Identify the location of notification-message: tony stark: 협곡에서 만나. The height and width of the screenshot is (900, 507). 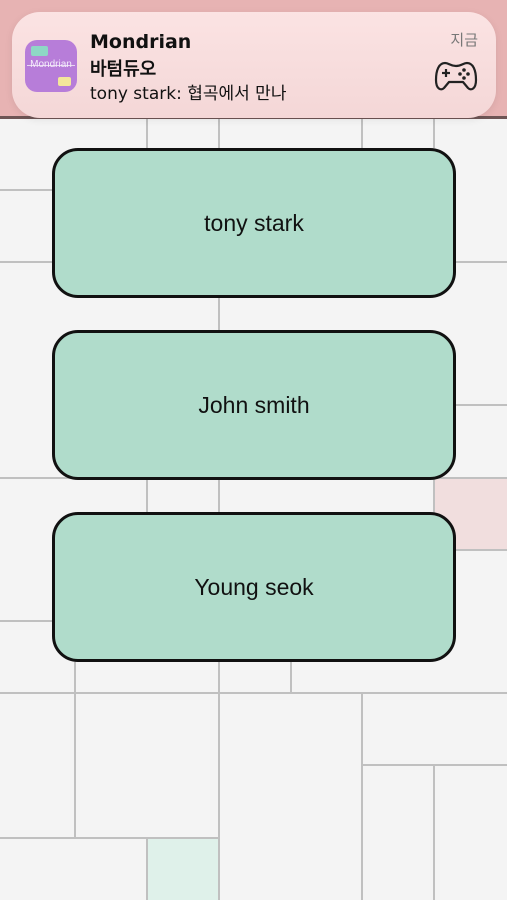
(188, 94).